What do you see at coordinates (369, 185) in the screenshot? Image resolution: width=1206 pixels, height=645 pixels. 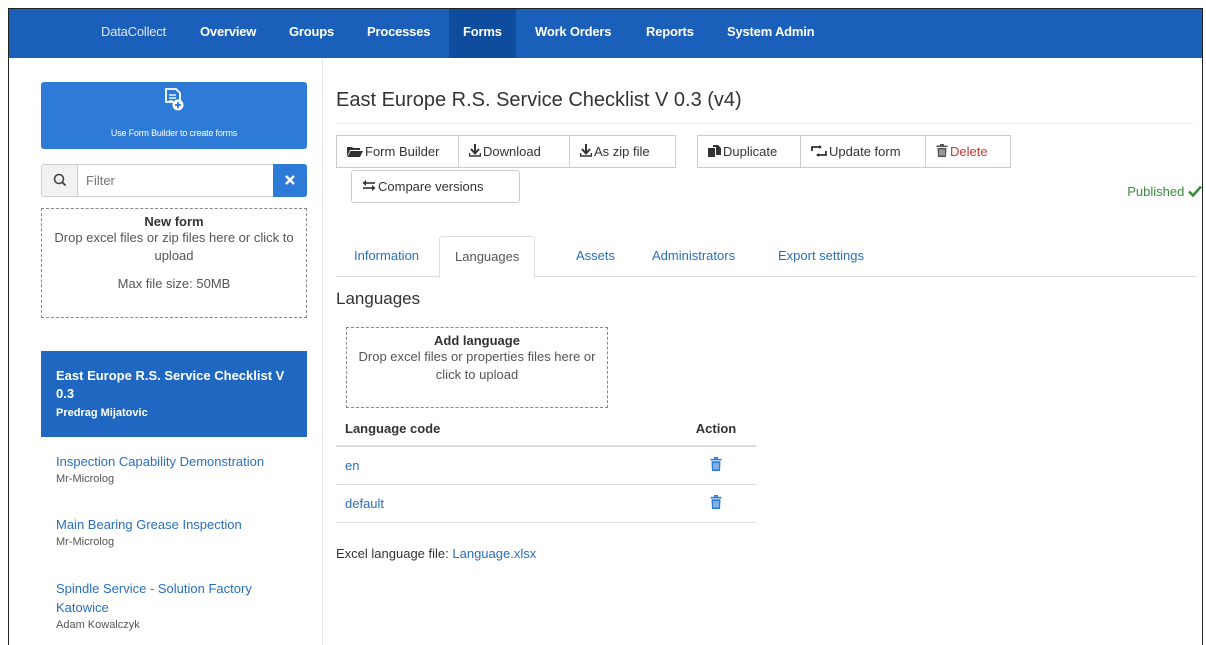 I see `exchange-icon` at bounding box center [369, 185].